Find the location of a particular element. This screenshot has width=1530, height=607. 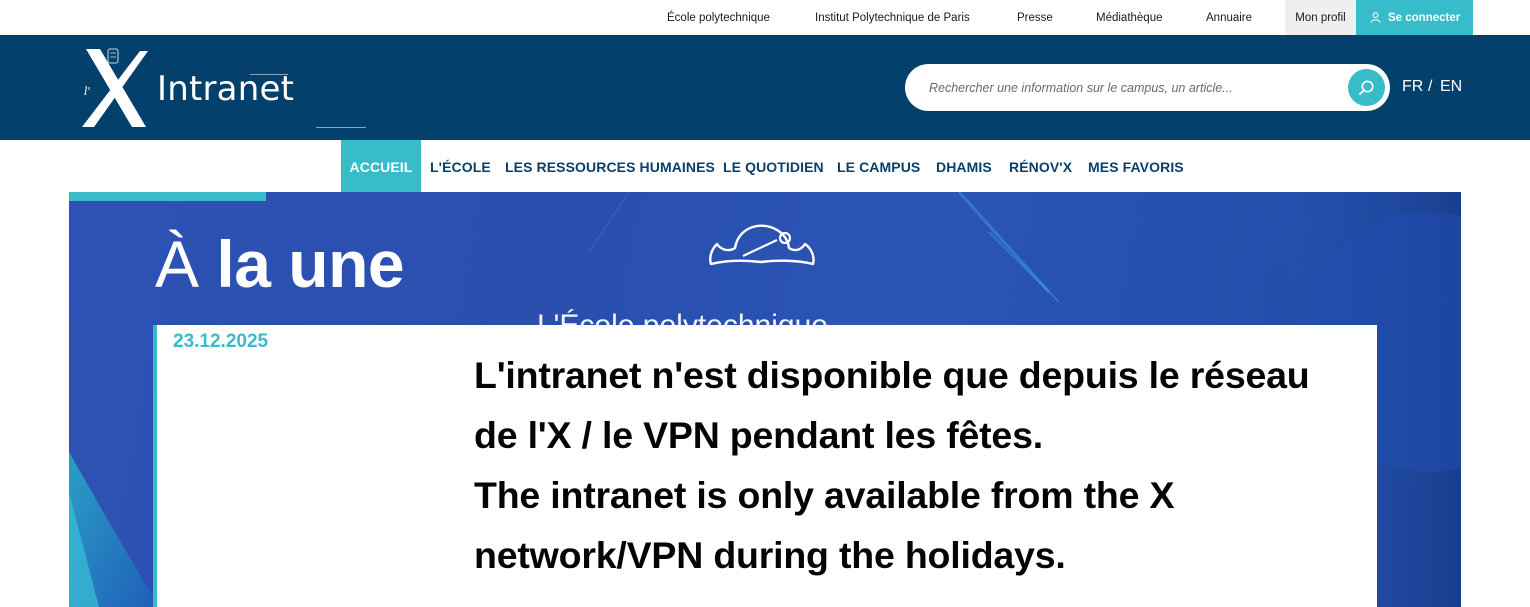

logo-rule-bottom is located at coordinates (341, 127).